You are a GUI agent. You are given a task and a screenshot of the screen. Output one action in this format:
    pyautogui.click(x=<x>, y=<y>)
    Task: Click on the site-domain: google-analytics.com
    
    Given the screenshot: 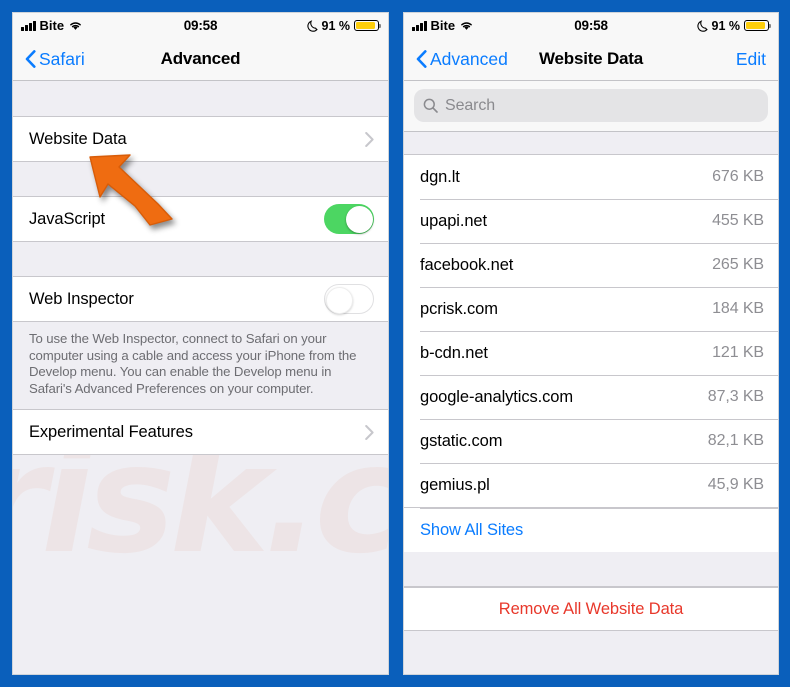 What is the action you would take?
    pyautogui.click(x=496, y=396)
    